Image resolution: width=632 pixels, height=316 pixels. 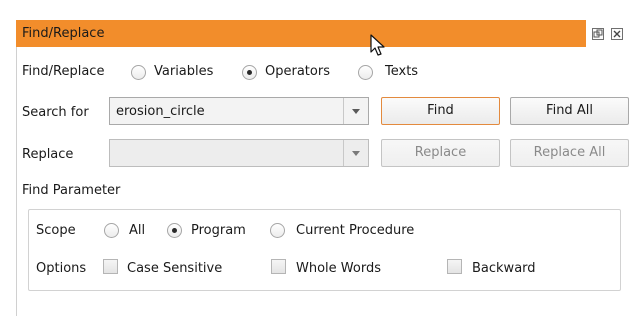 What do you see at coordinates (61, 268) in the screenshot?
I see `options-label: Options` at bounding box center [61, 268].